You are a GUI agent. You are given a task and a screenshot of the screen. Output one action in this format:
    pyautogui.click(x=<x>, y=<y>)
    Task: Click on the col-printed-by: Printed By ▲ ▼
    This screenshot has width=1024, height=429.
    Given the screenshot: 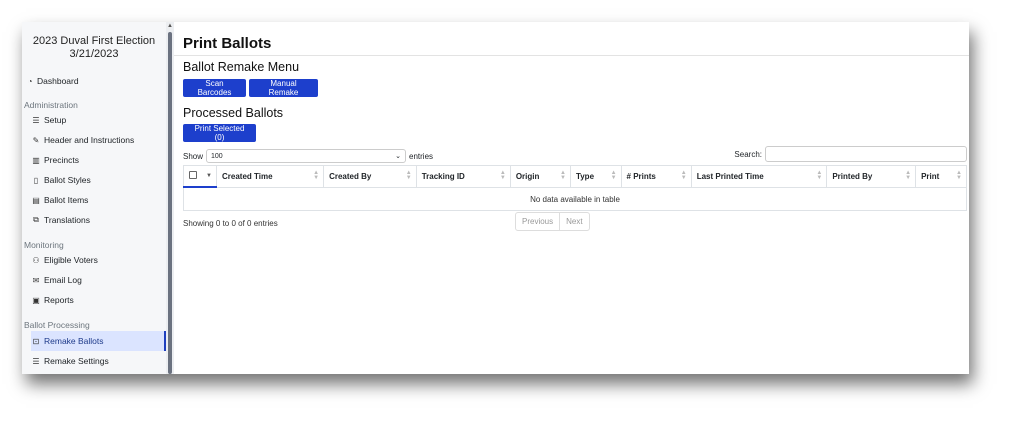 What is the action you would take?
    pyautogui.click(x=871, y=176)
    